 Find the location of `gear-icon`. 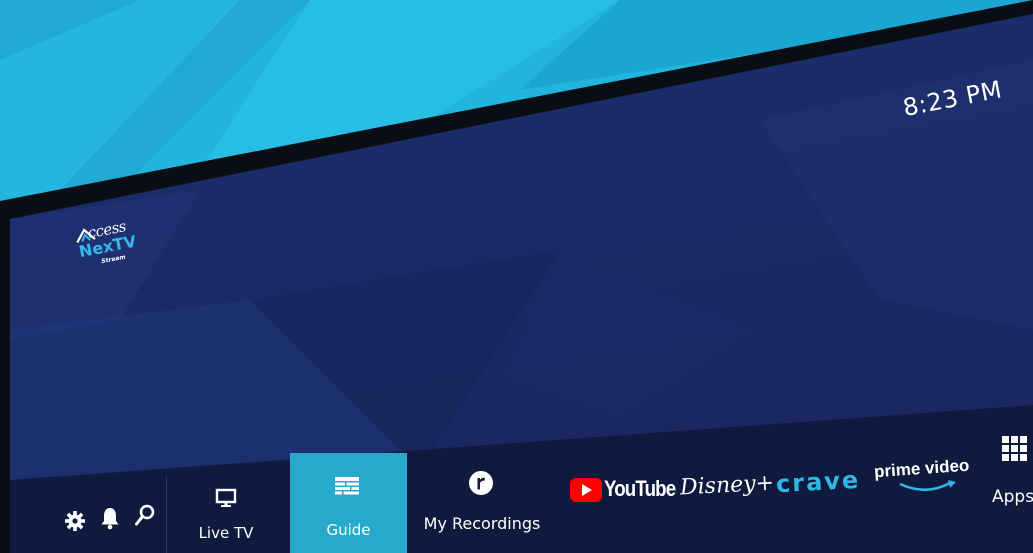

gear-icon is located at coordinates (75, 521).